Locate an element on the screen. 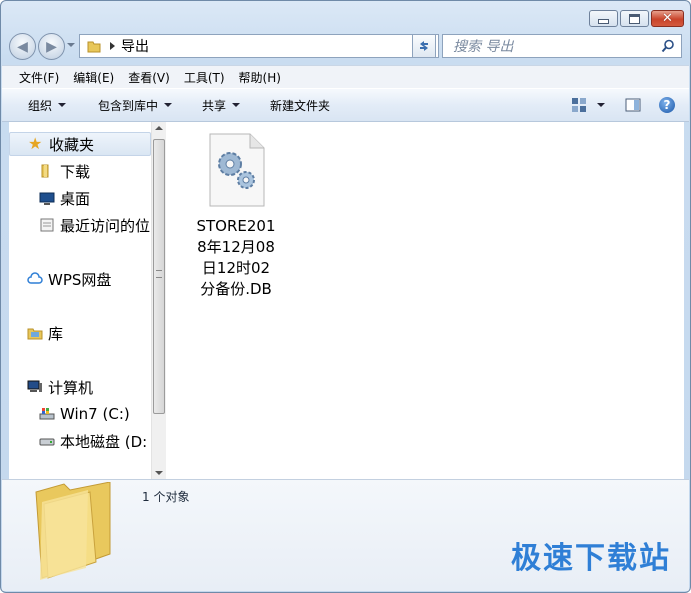 The image size is (691, 593). minimize-button is located at coordinates (603, 18).